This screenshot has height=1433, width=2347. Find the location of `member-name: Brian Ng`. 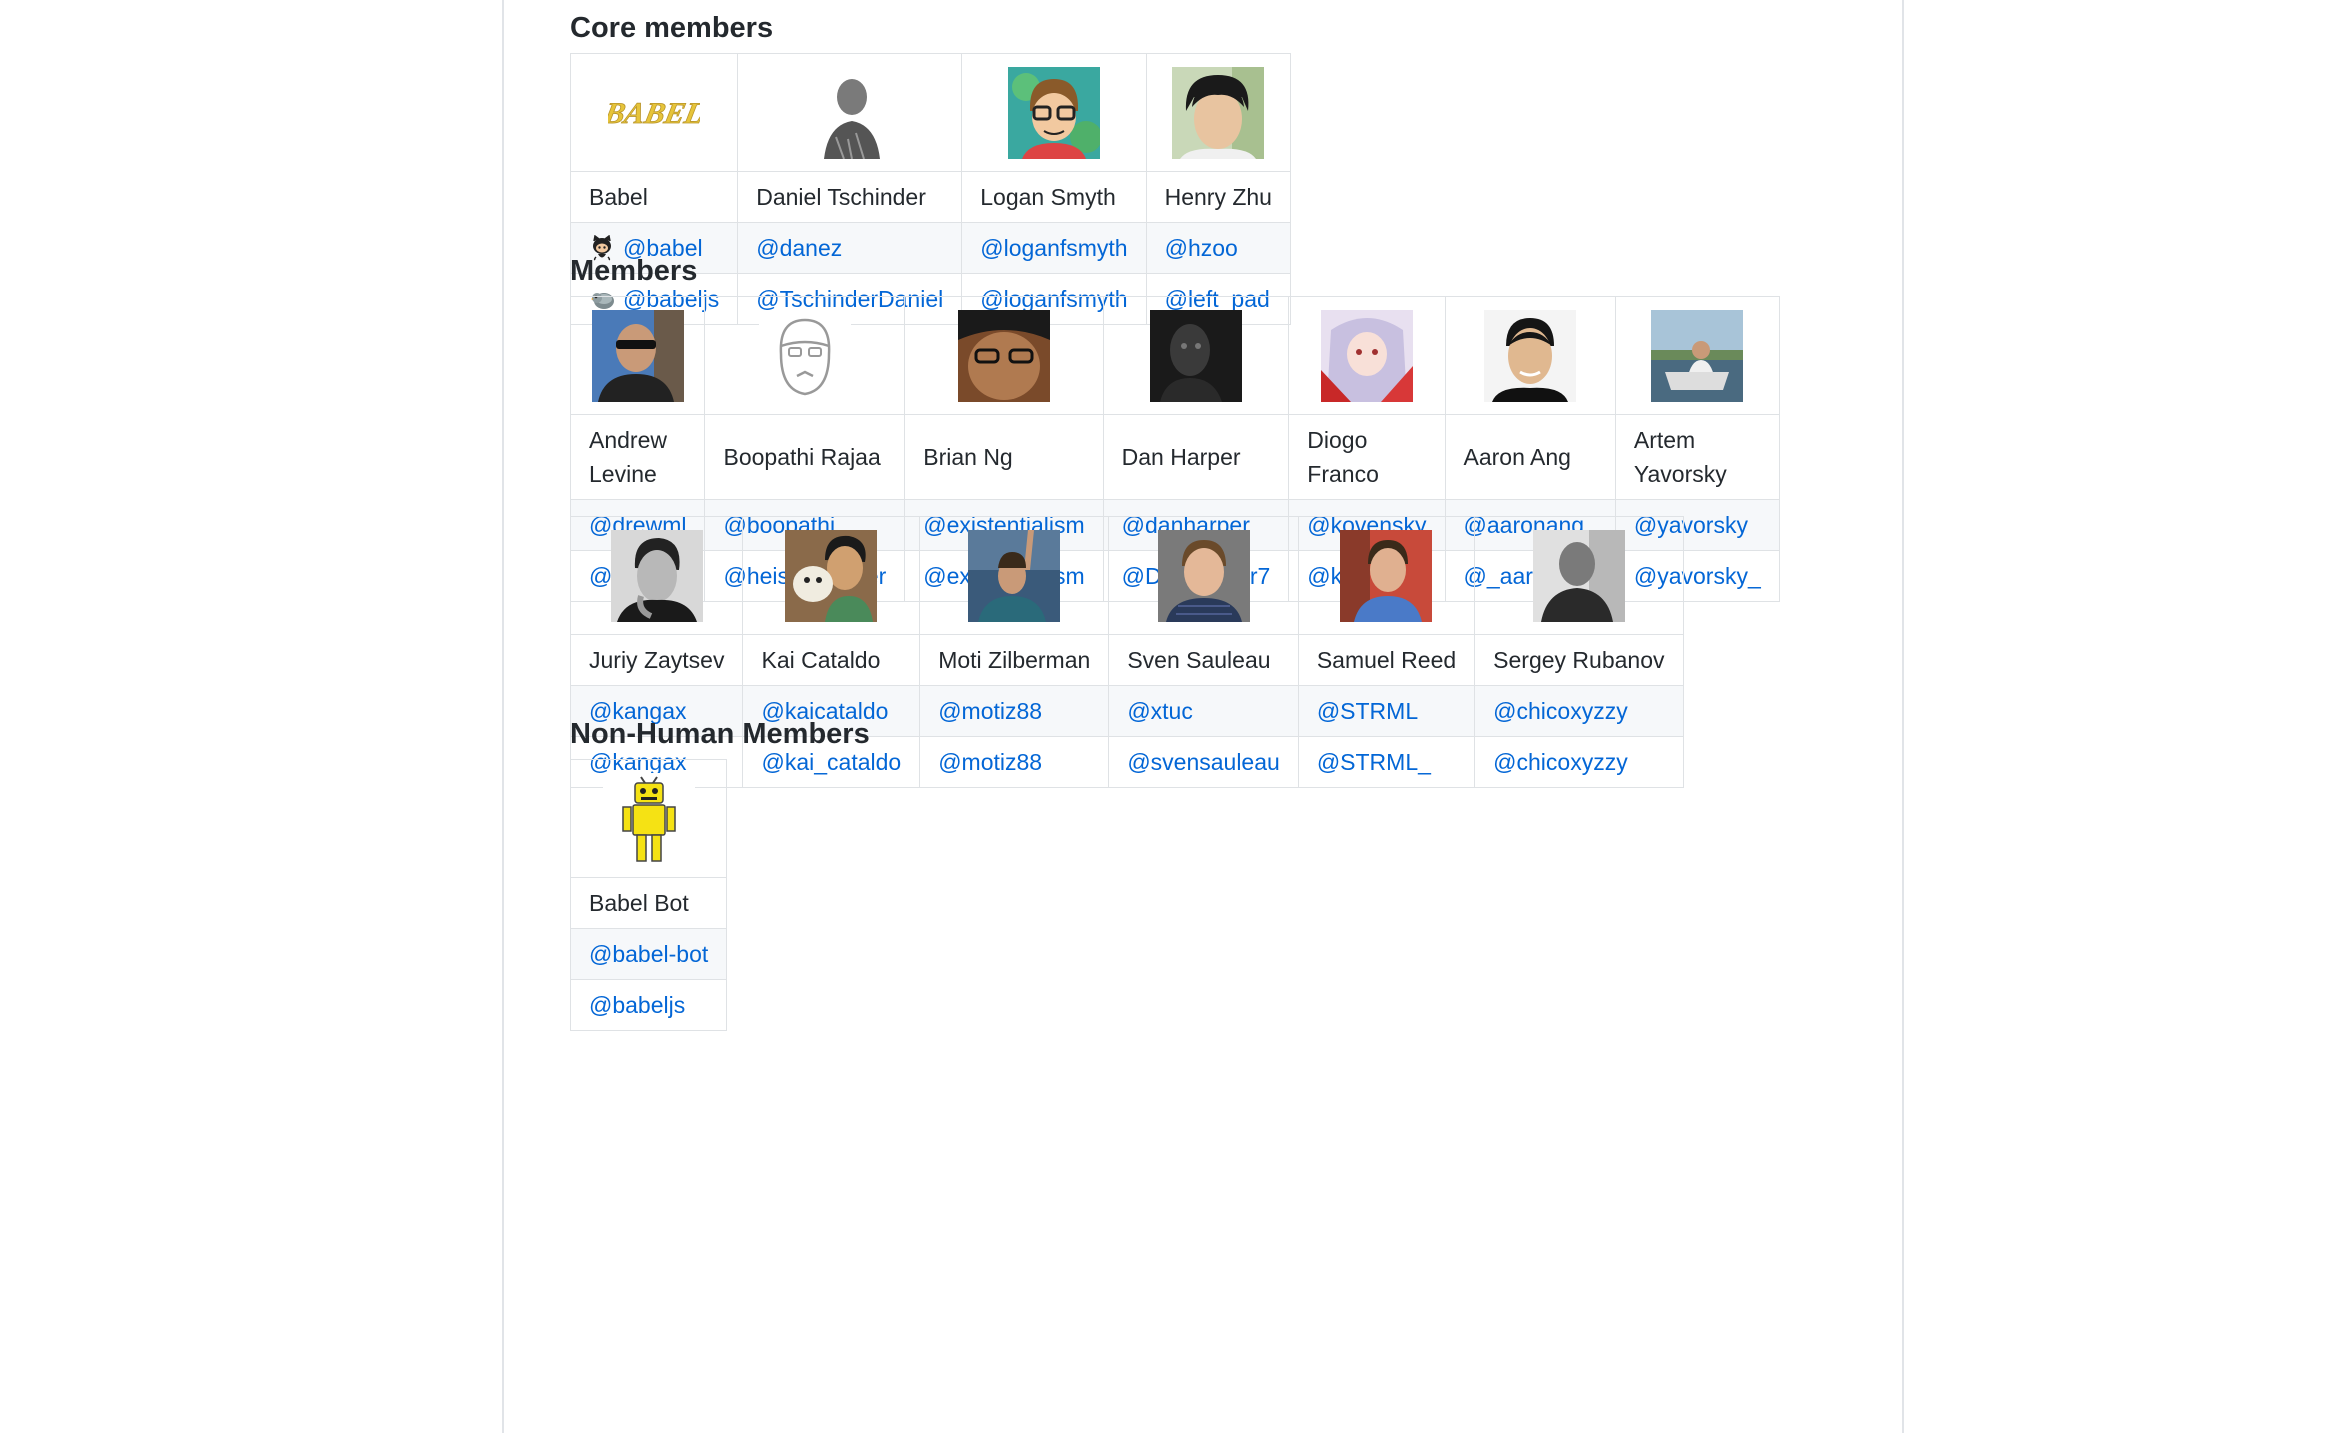

member-name: Brian Ng is located at coordinates (1004, 457).